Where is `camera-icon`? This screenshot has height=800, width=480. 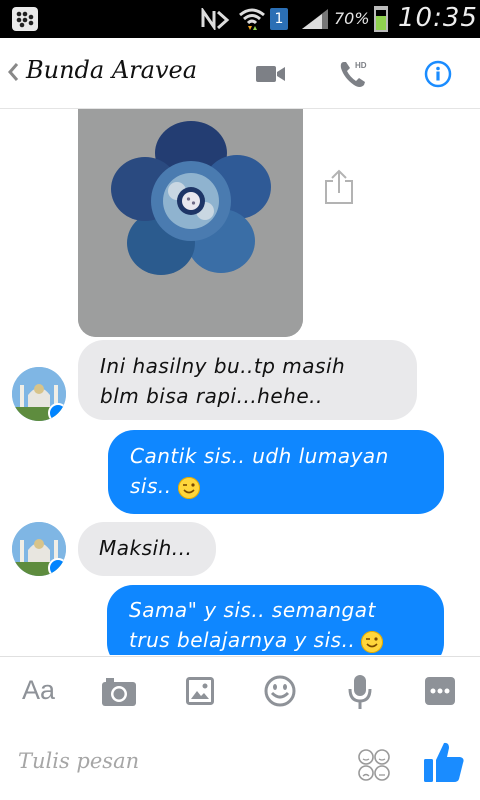
camera-icon is located at coordinates (119, 692).